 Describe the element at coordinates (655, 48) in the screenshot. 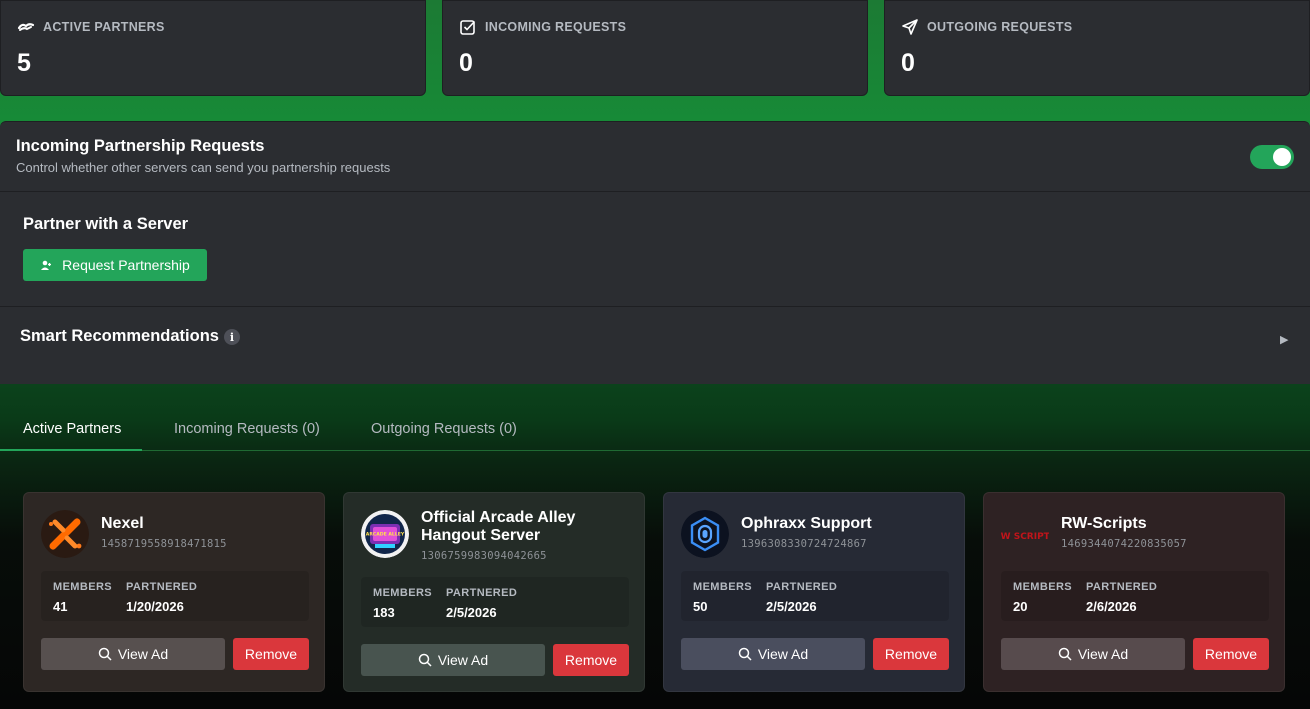

I see `stat-card-incoming-requests: INCOMING REQUESTS 0` at that location.